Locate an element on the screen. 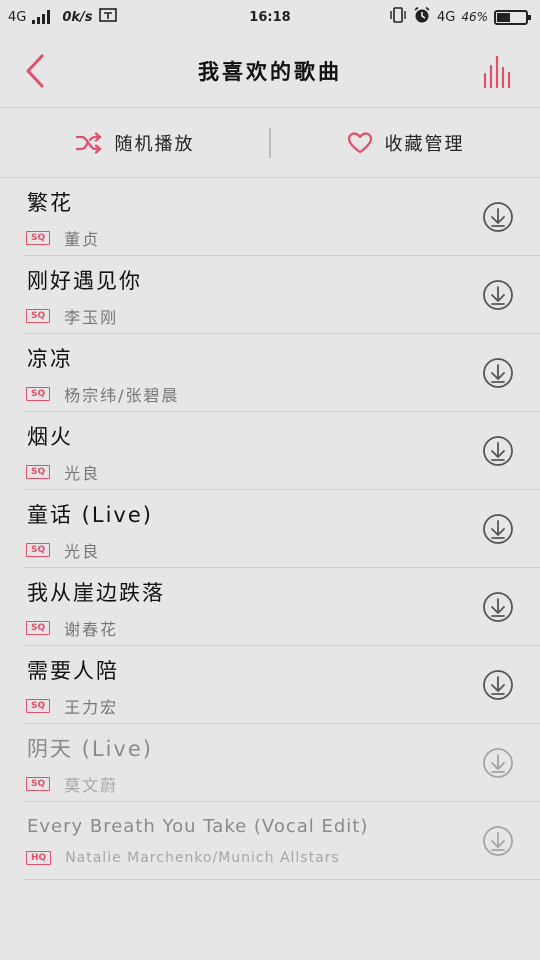 This screenshot has height=960, width=540. song-item: 需要人陪 SQ 王力宏 is located at coordinates (282, 685).